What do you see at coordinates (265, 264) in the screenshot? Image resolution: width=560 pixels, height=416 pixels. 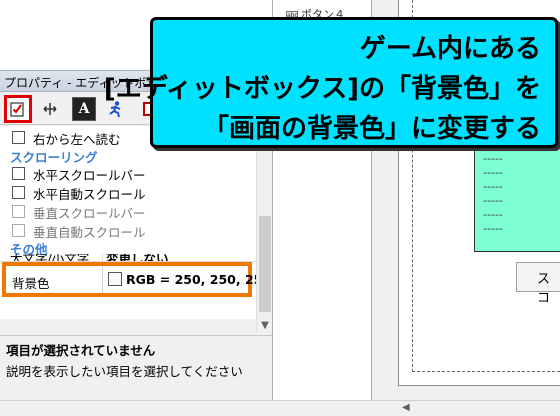 I see `scrollbar-thumb` at bounding box center [265, 264].